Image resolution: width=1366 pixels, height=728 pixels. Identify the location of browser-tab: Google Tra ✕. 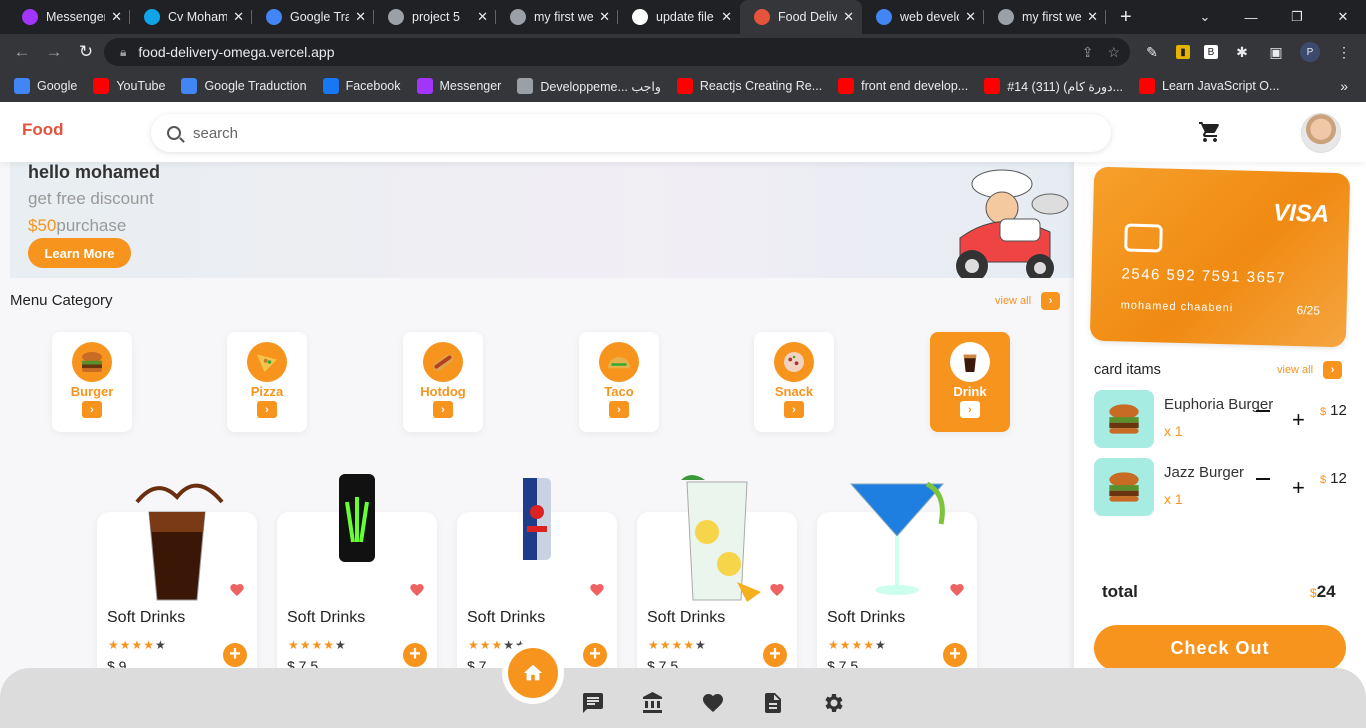
(313, 17).